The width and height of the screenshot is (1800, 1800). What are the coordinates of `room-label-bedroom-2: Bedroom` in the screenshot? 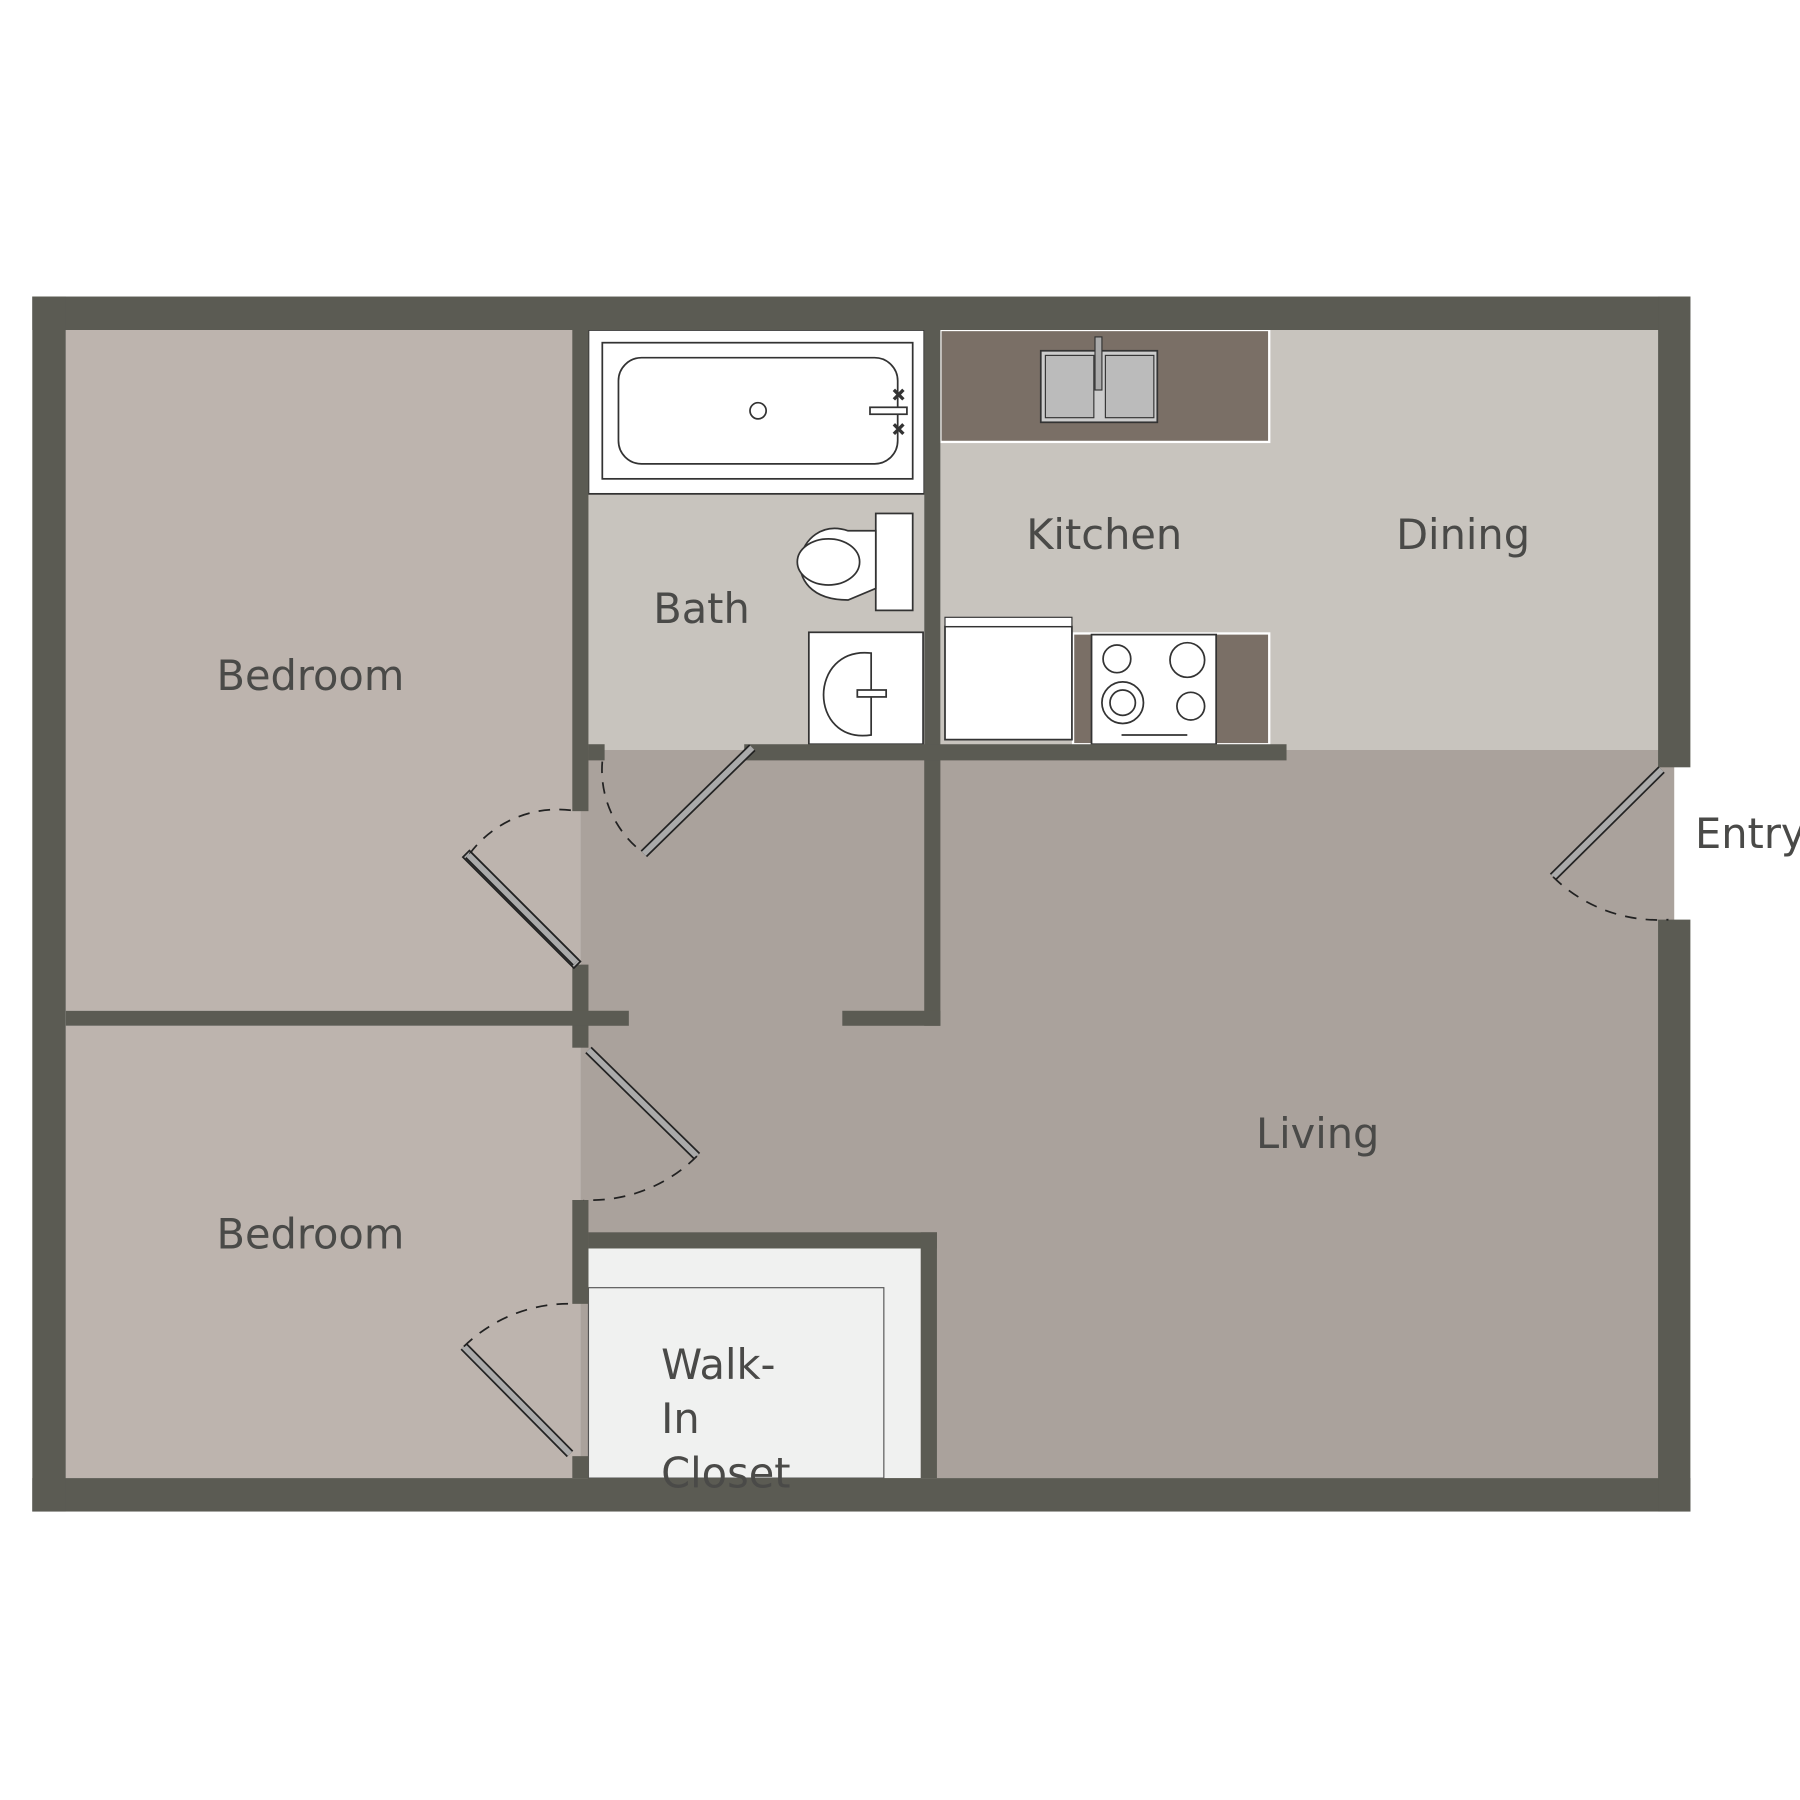 It's located at (310, 1233).